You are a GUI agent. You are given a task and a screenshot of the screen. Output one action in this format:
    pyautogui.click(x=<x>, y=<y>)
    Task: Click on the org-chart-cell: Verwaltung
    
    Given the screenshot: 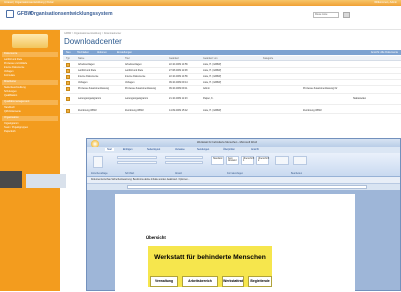 What is the action you would take?
    pyautogui.click(x=164, y=281)
    